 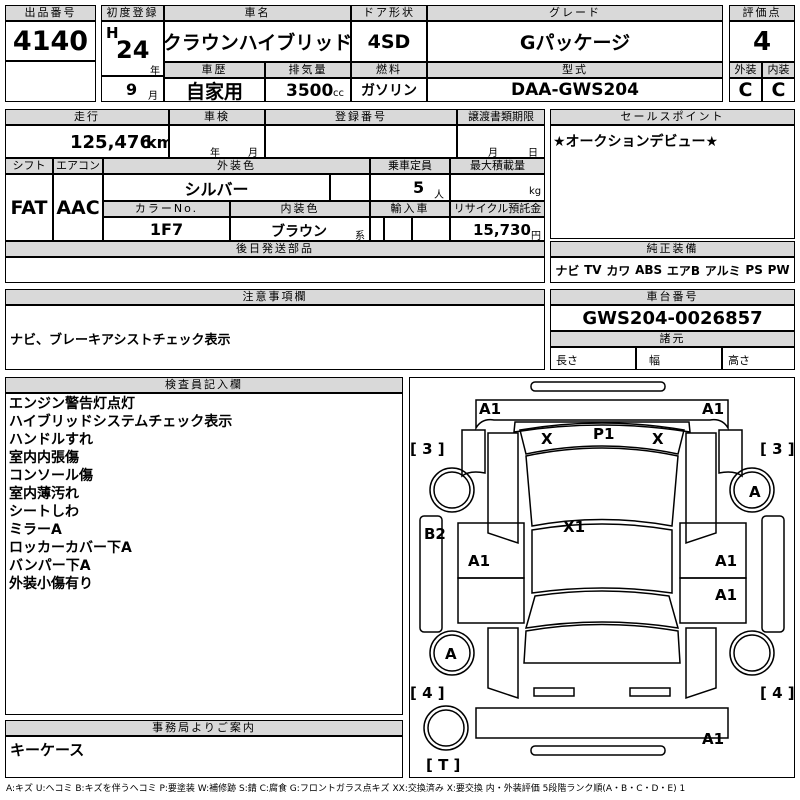 What do you see at coordinates (361, 117) in the screenshot?
I see `reg-no-label: 登録番号` at bounding box center [361, 117].